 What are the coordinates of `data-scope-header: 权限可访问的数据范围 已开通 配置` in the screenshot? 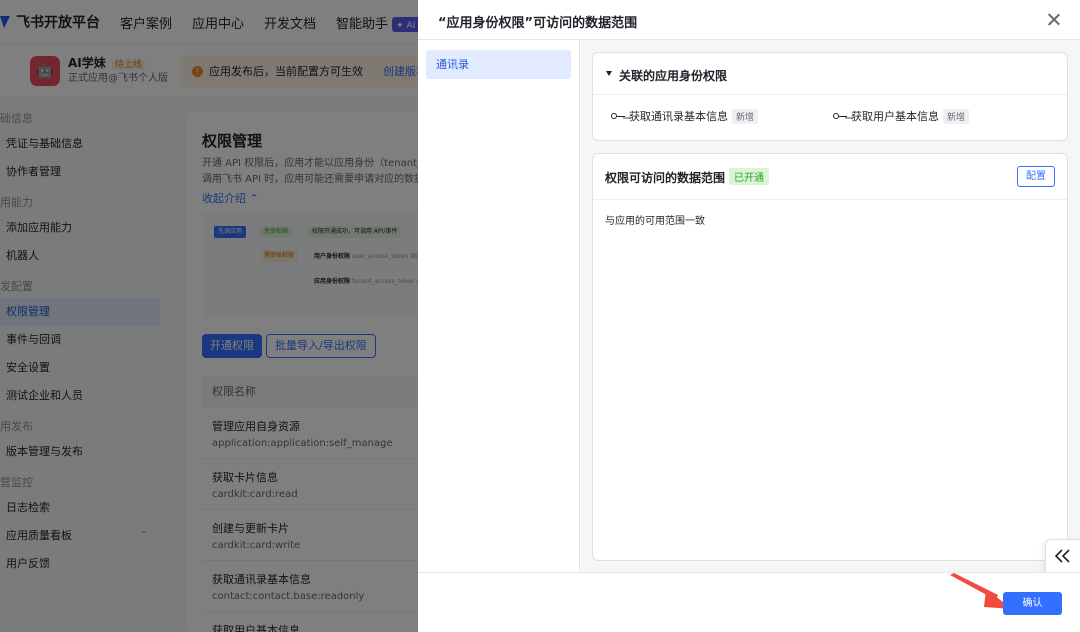 It's located at (830, 177).